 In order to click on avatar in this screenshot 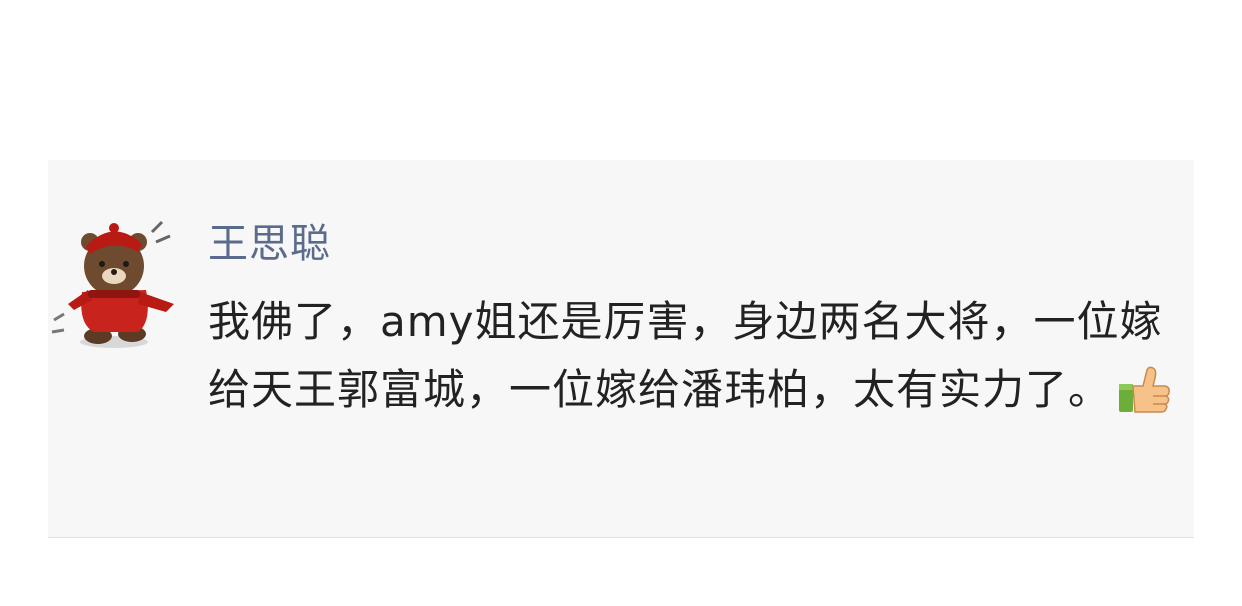, I will do `click(113, 282)`.